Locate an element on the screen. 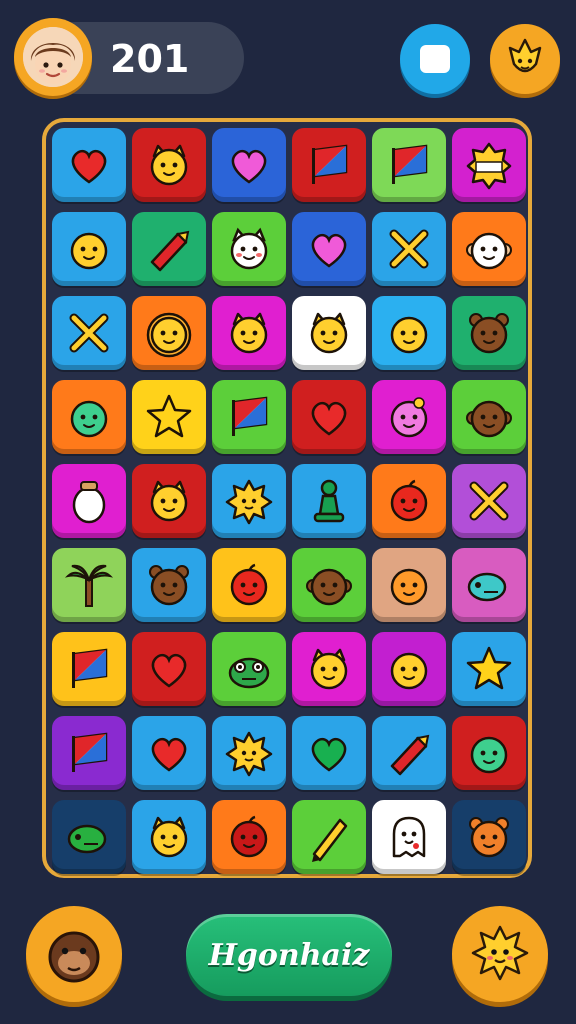 The width and height of the screenshot is (576, 1024). score-value: 201 is located at coordinates (150, 59).